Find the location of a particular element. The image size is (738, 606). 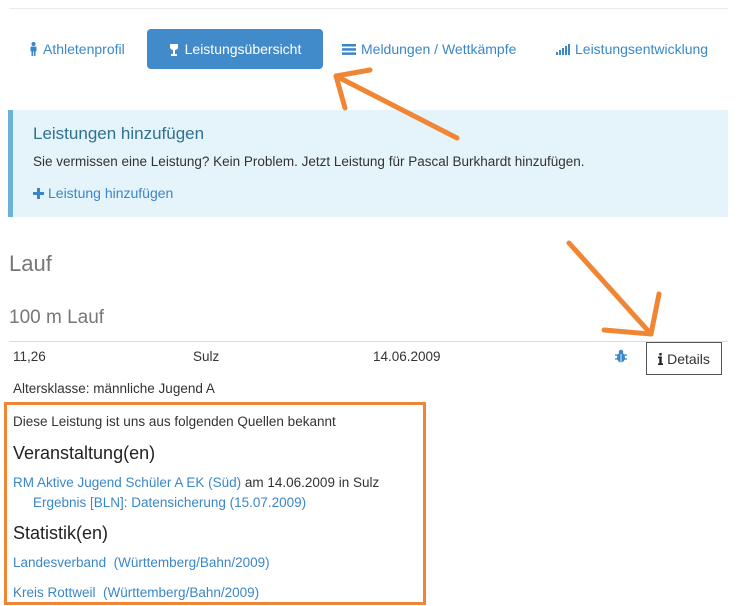

tab-athletenprofil: Athletenprofil is located at coordinates (77, 49).